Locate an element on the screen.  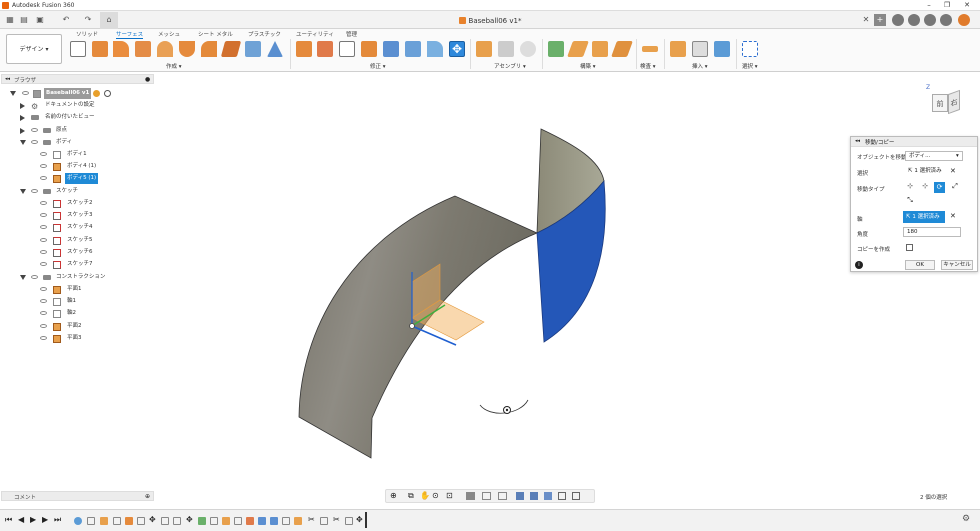
axis-label: 軸 is located at coordinates (860, 220).